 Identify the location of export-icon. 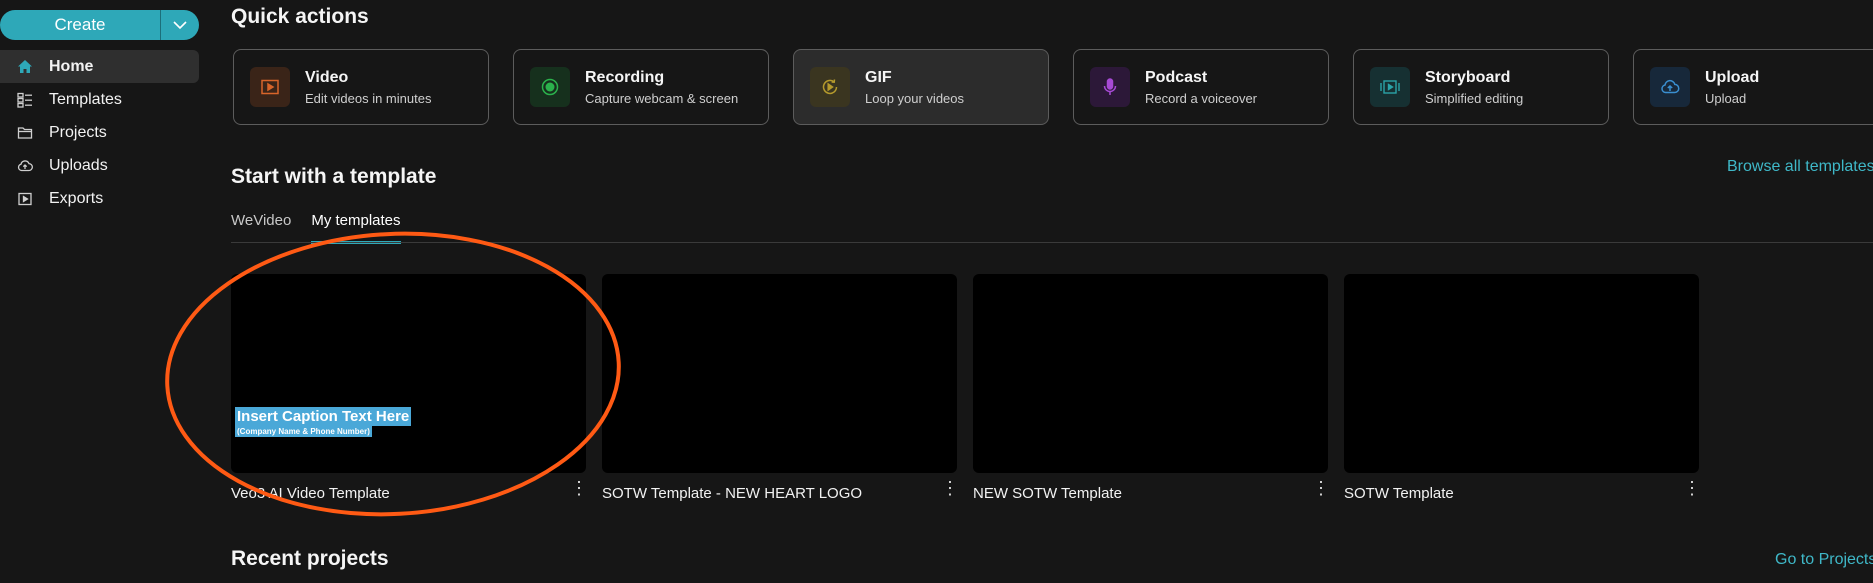
(25, 199).